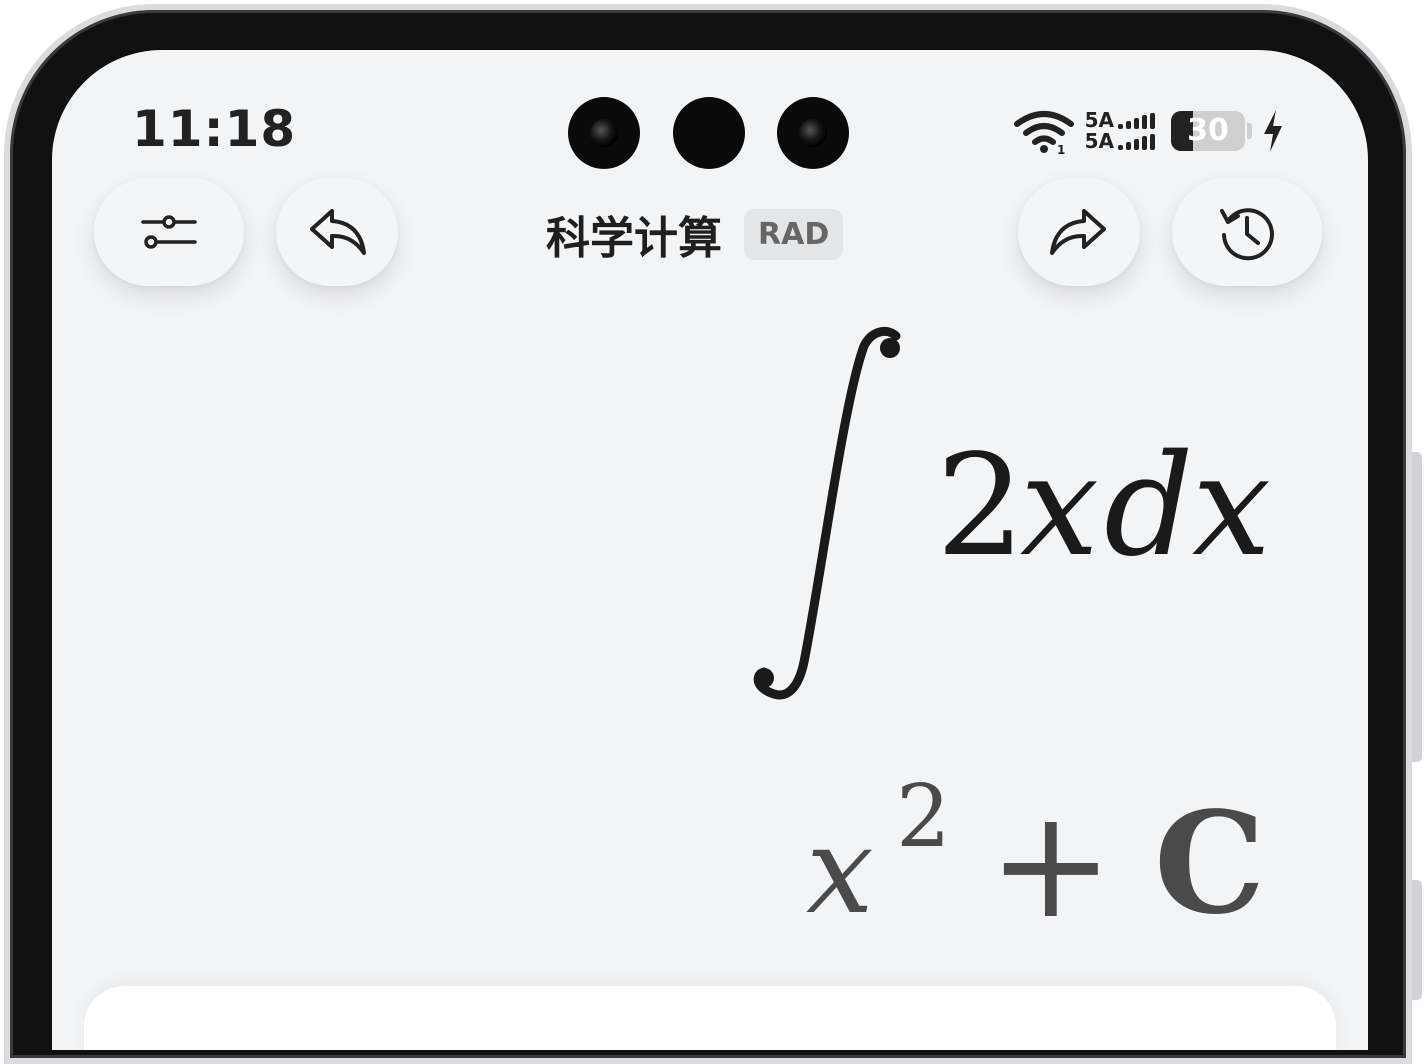 The height and width of the screenshot is (1064, 1424). What do you see at coordinates (980, 506) in the screenshot?
I see `integrand-coefficient: 2` at bounding box center [980, 506].